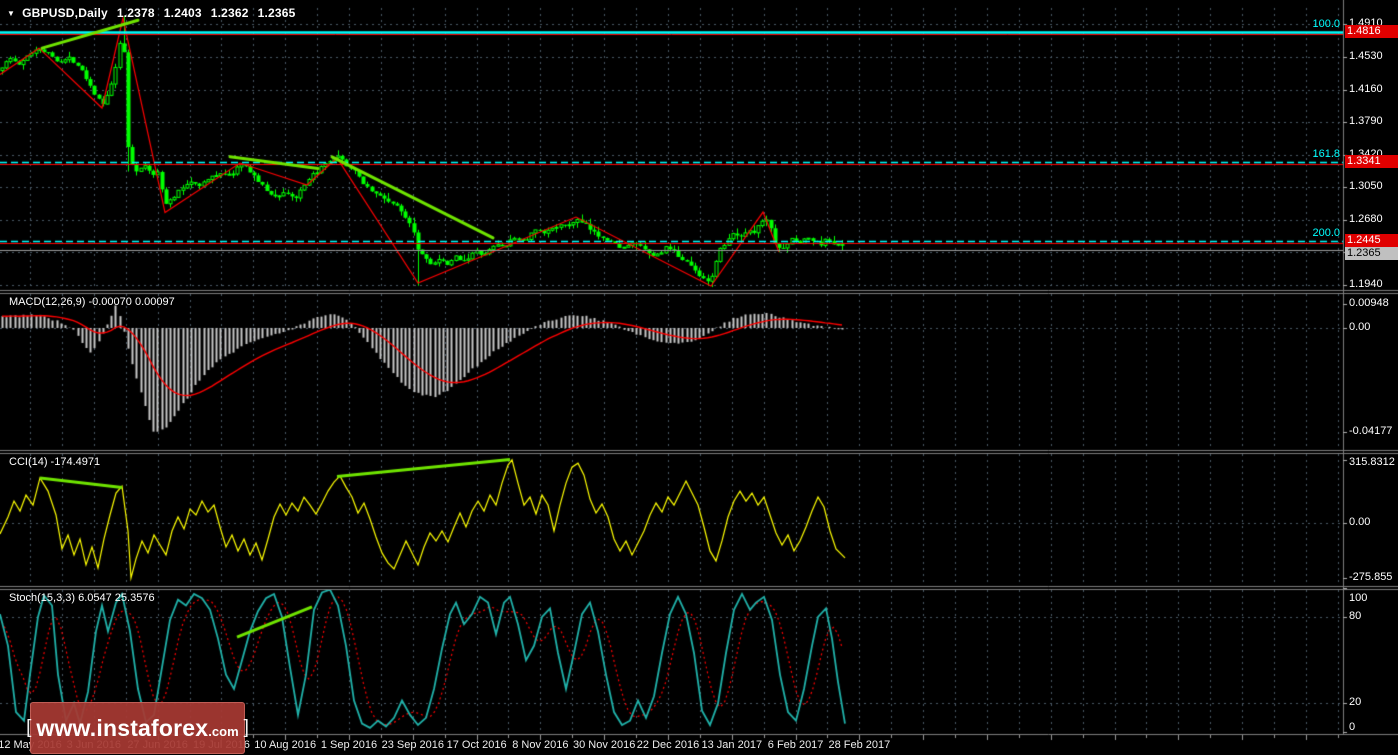 This screenshot has width=1398, height=755. I want to click on cci-indicator-label: CCI(14) -174.4971, so click(55, 462).